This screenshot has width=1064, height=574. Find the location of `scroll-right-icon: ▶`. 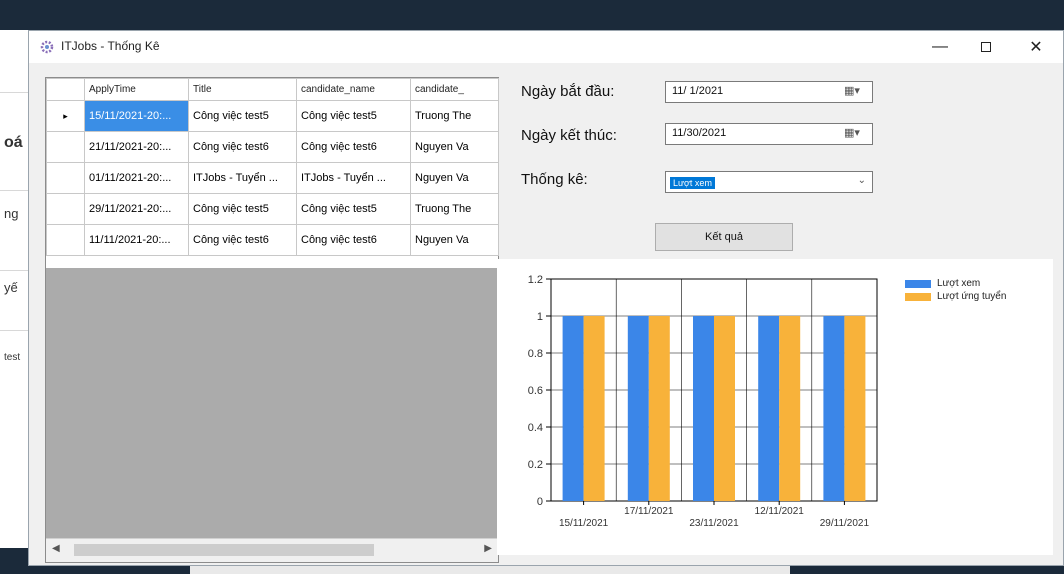

scroll-right-icon: ▶ is located at coordinates (488, 548).